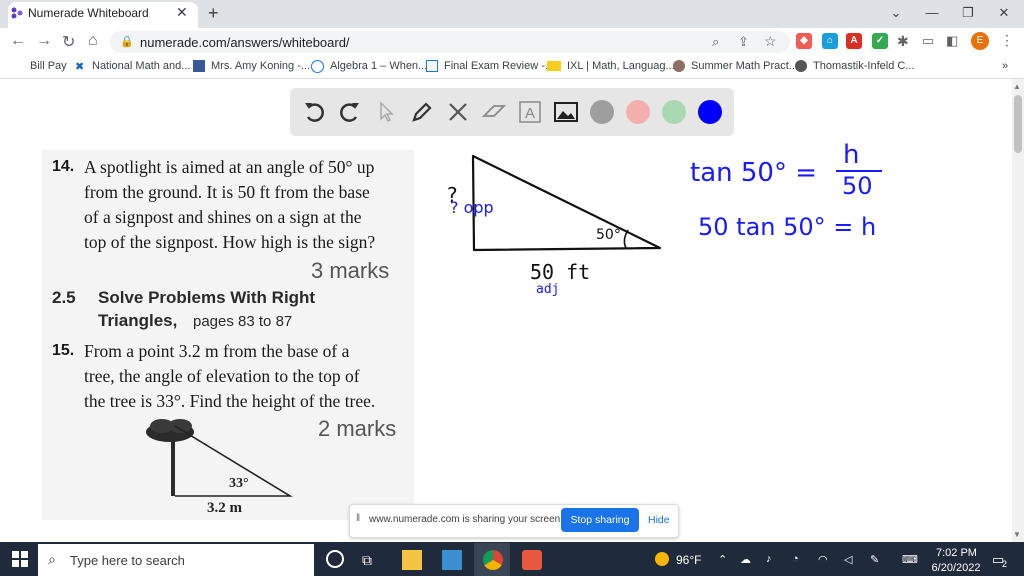  What do you see at coordinates (928, 41) in the screenshot?
I see `cast-icon: ▭` at bounding box center [928, 41].